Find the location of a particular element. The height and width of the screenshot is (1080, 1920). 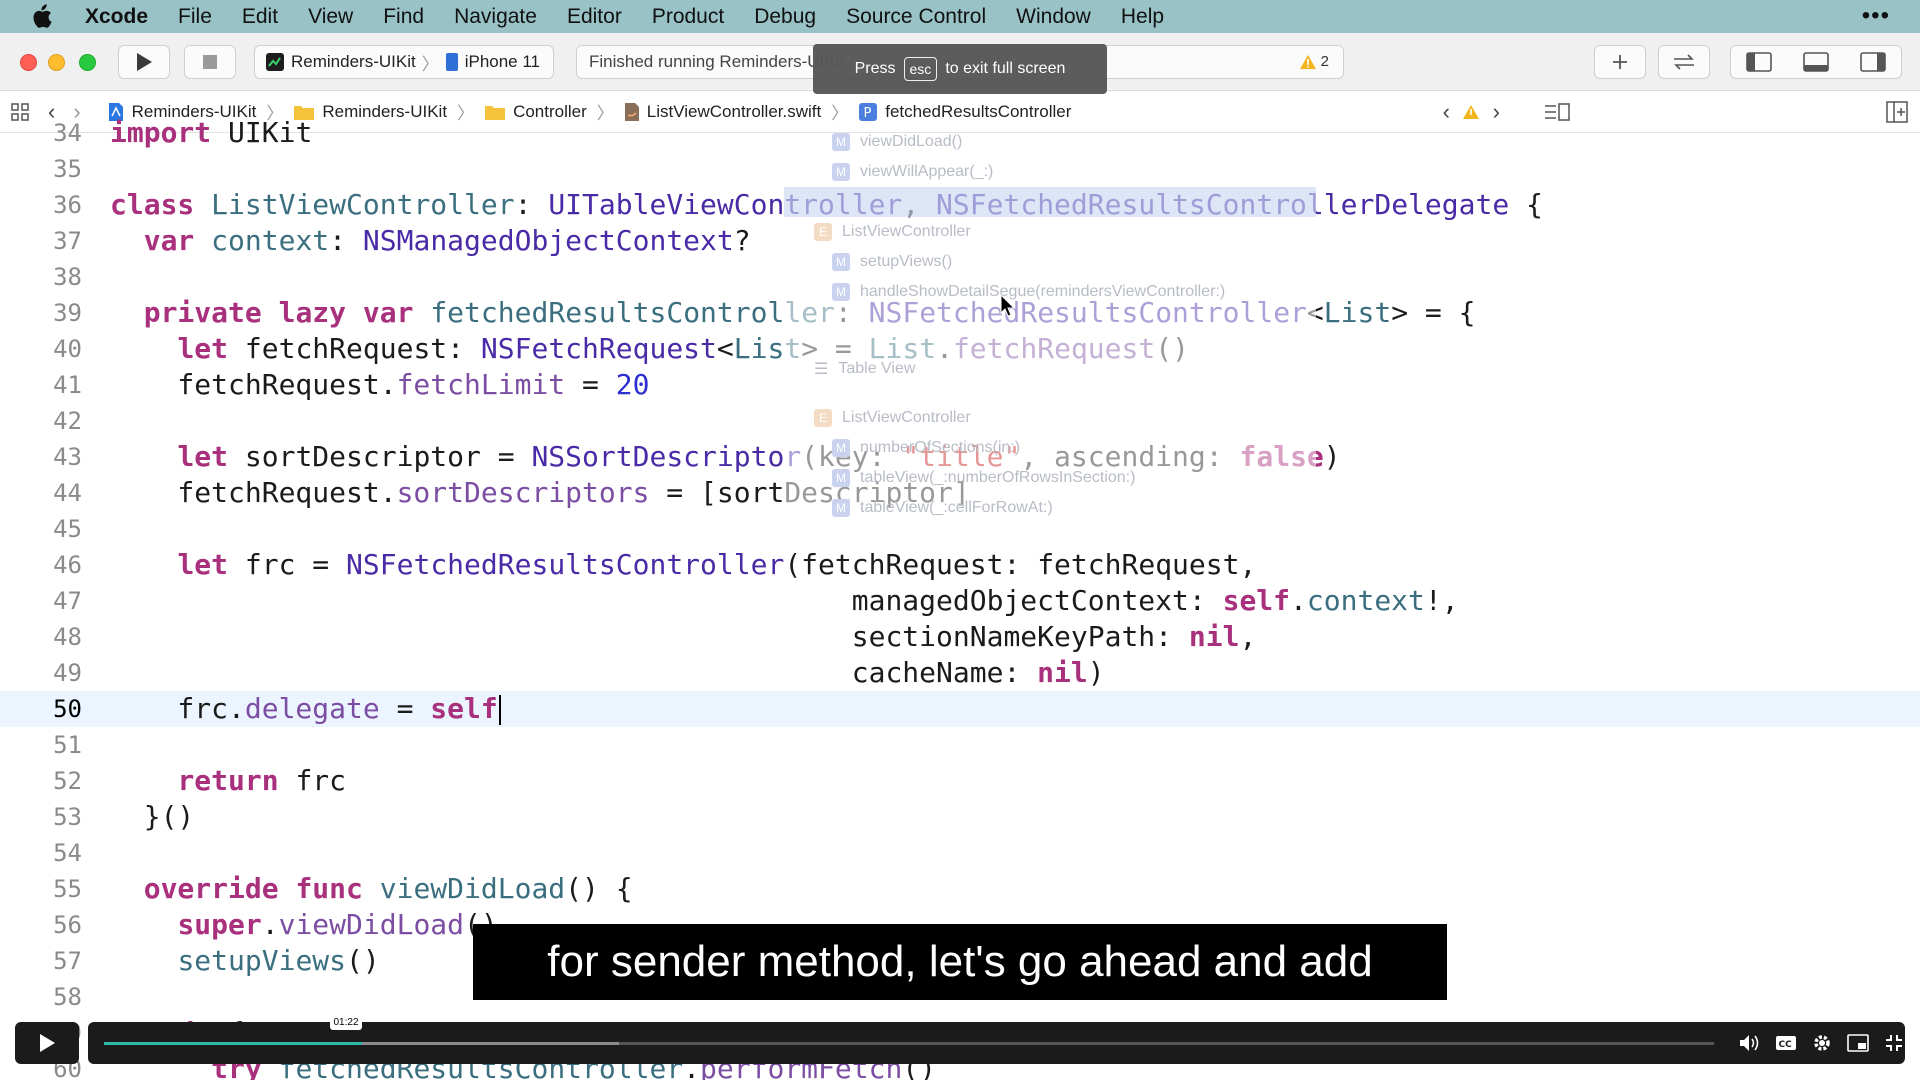

code-review-button is located at coordinates (1684, 62).